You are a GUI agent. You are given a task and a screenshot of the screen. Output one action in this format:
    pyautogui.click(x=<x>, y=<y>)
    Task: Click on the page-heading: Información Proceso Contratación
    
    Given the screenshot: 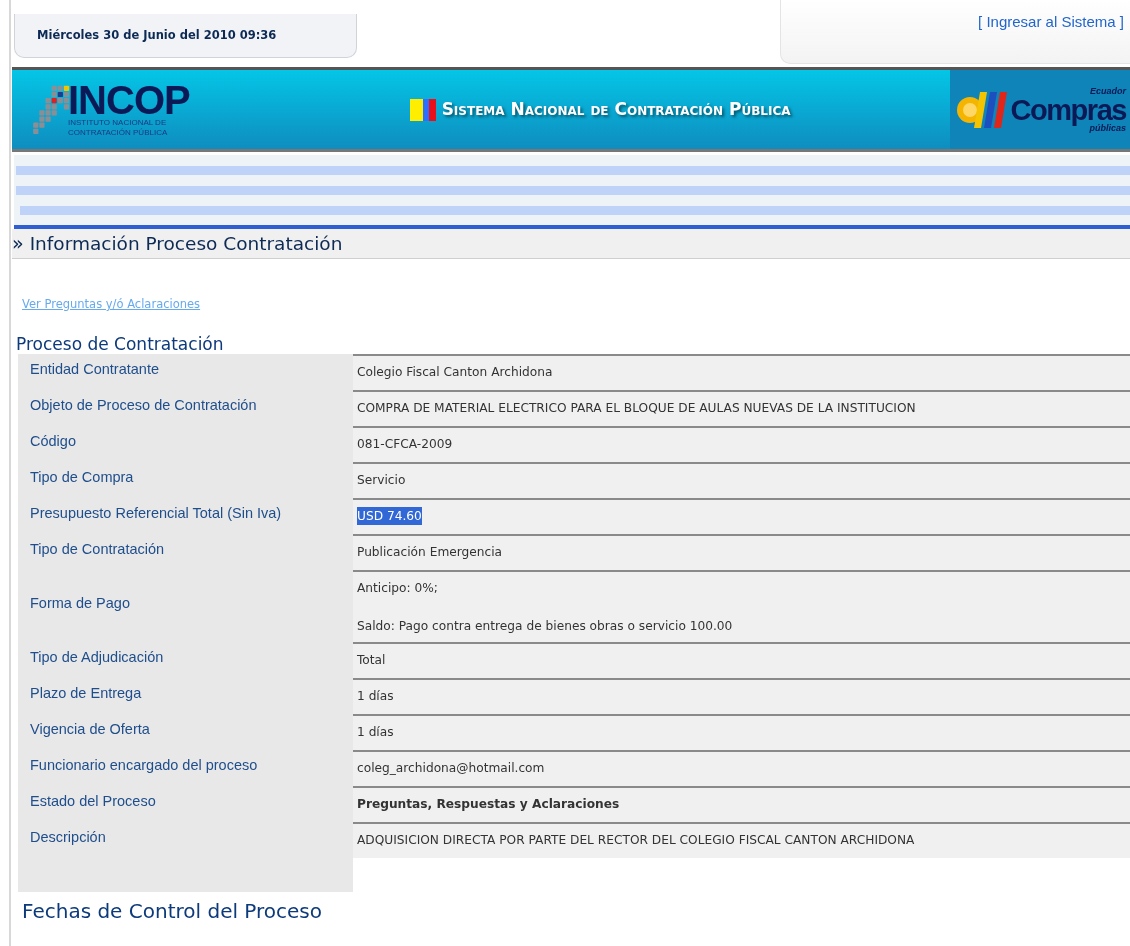 What is the action you would take?
    pyautogui.click(x=186, y=243)
    